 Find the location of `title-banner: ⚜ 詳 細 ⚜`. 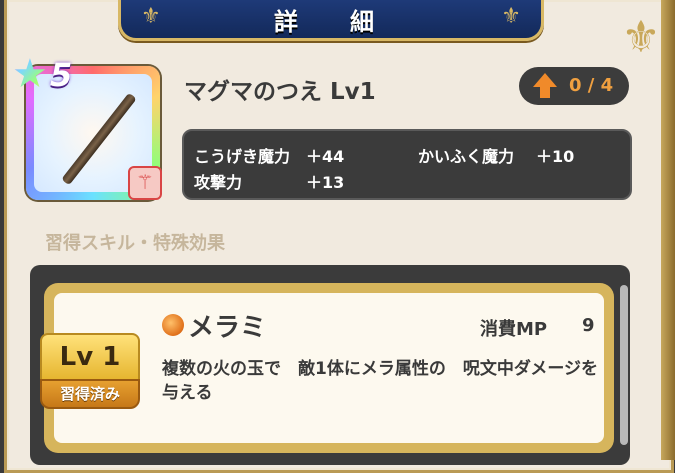

title-banner: ⚜ 詳 細 ⚜ is located at coordinates (331, 20).